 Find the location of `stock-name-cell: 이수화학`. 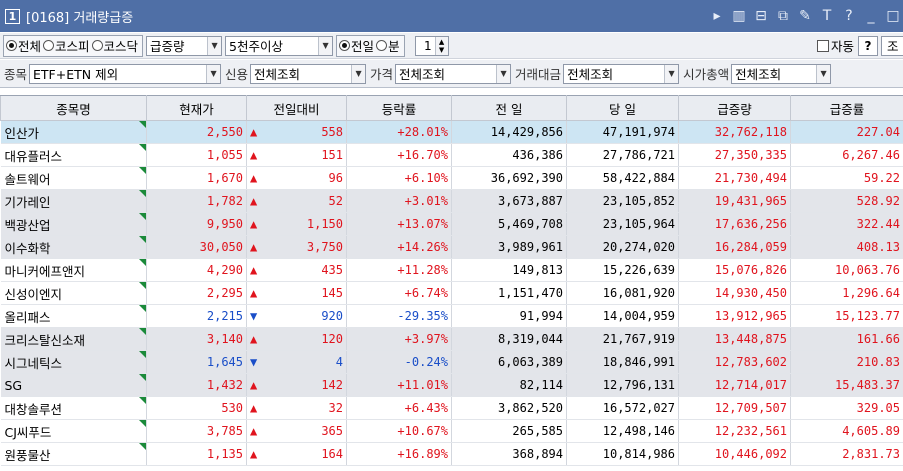

stock-name-cell: 이수화학 is located at coordinates (73, 247).